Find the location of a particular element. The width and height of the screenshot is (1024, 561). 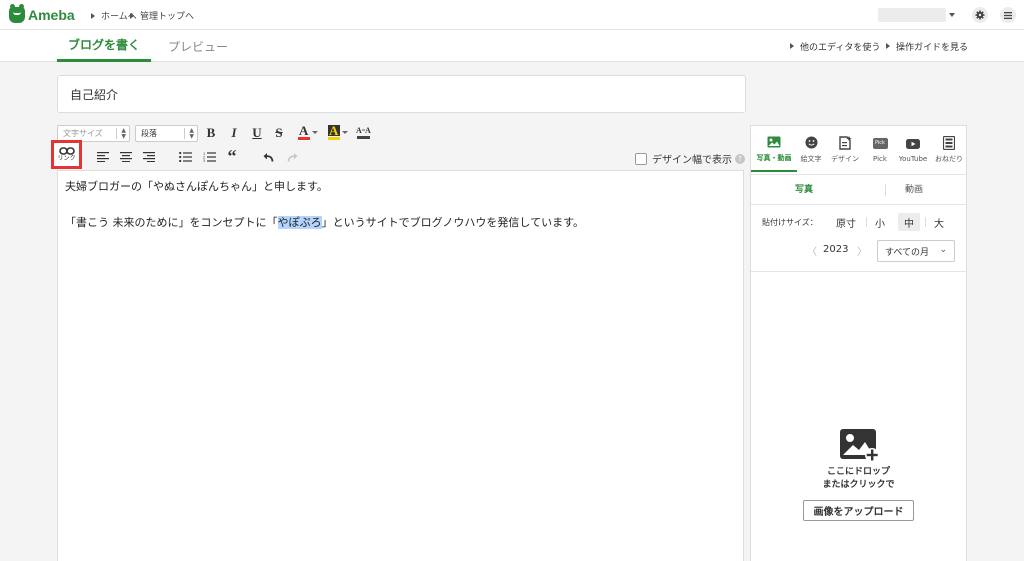

undo-button is located at coordinates (268, 157).